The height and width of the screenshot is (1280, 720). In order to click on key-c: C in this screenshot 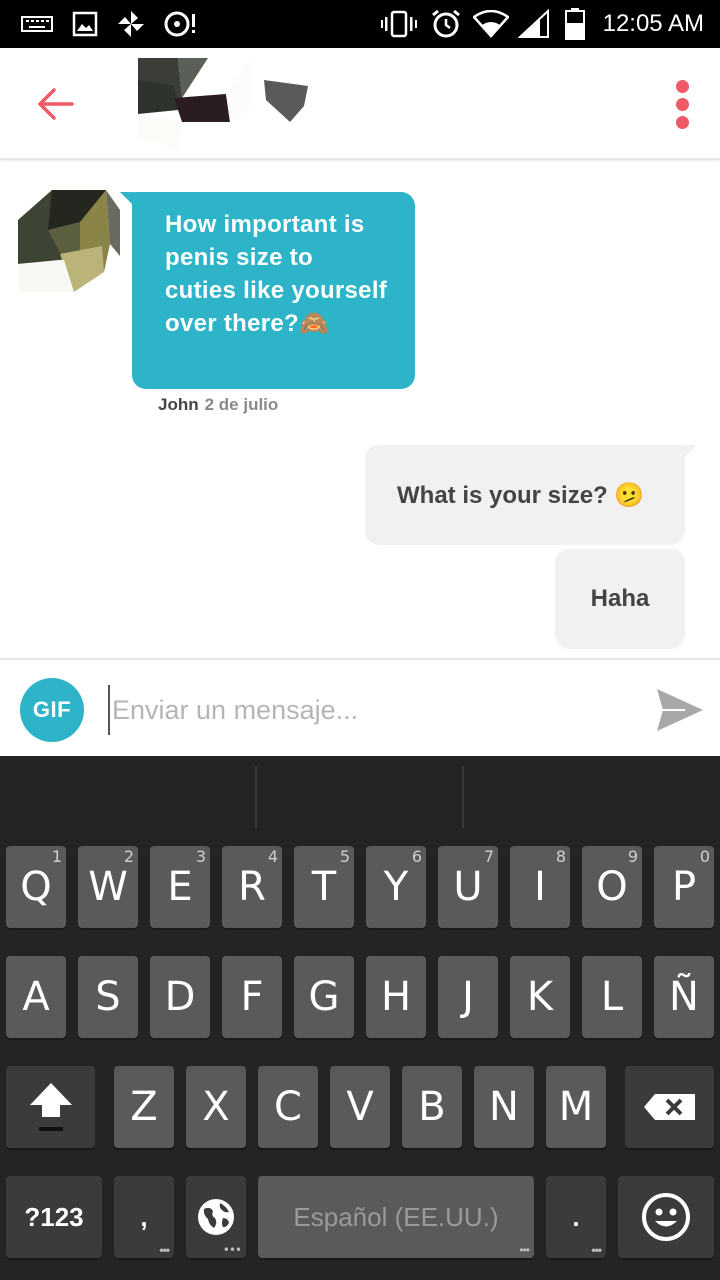, I will do `click(288, 1107)`.